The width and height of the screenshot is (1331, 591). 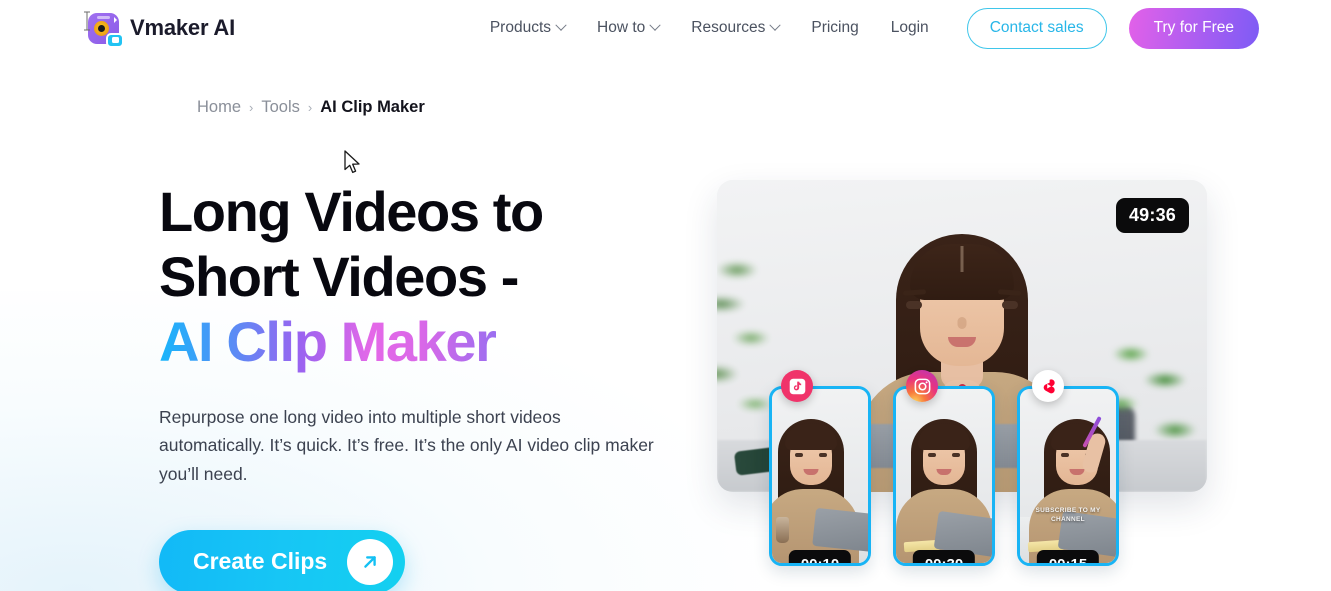 I want to click on mouse-cursor, so click(x=352, y=162).